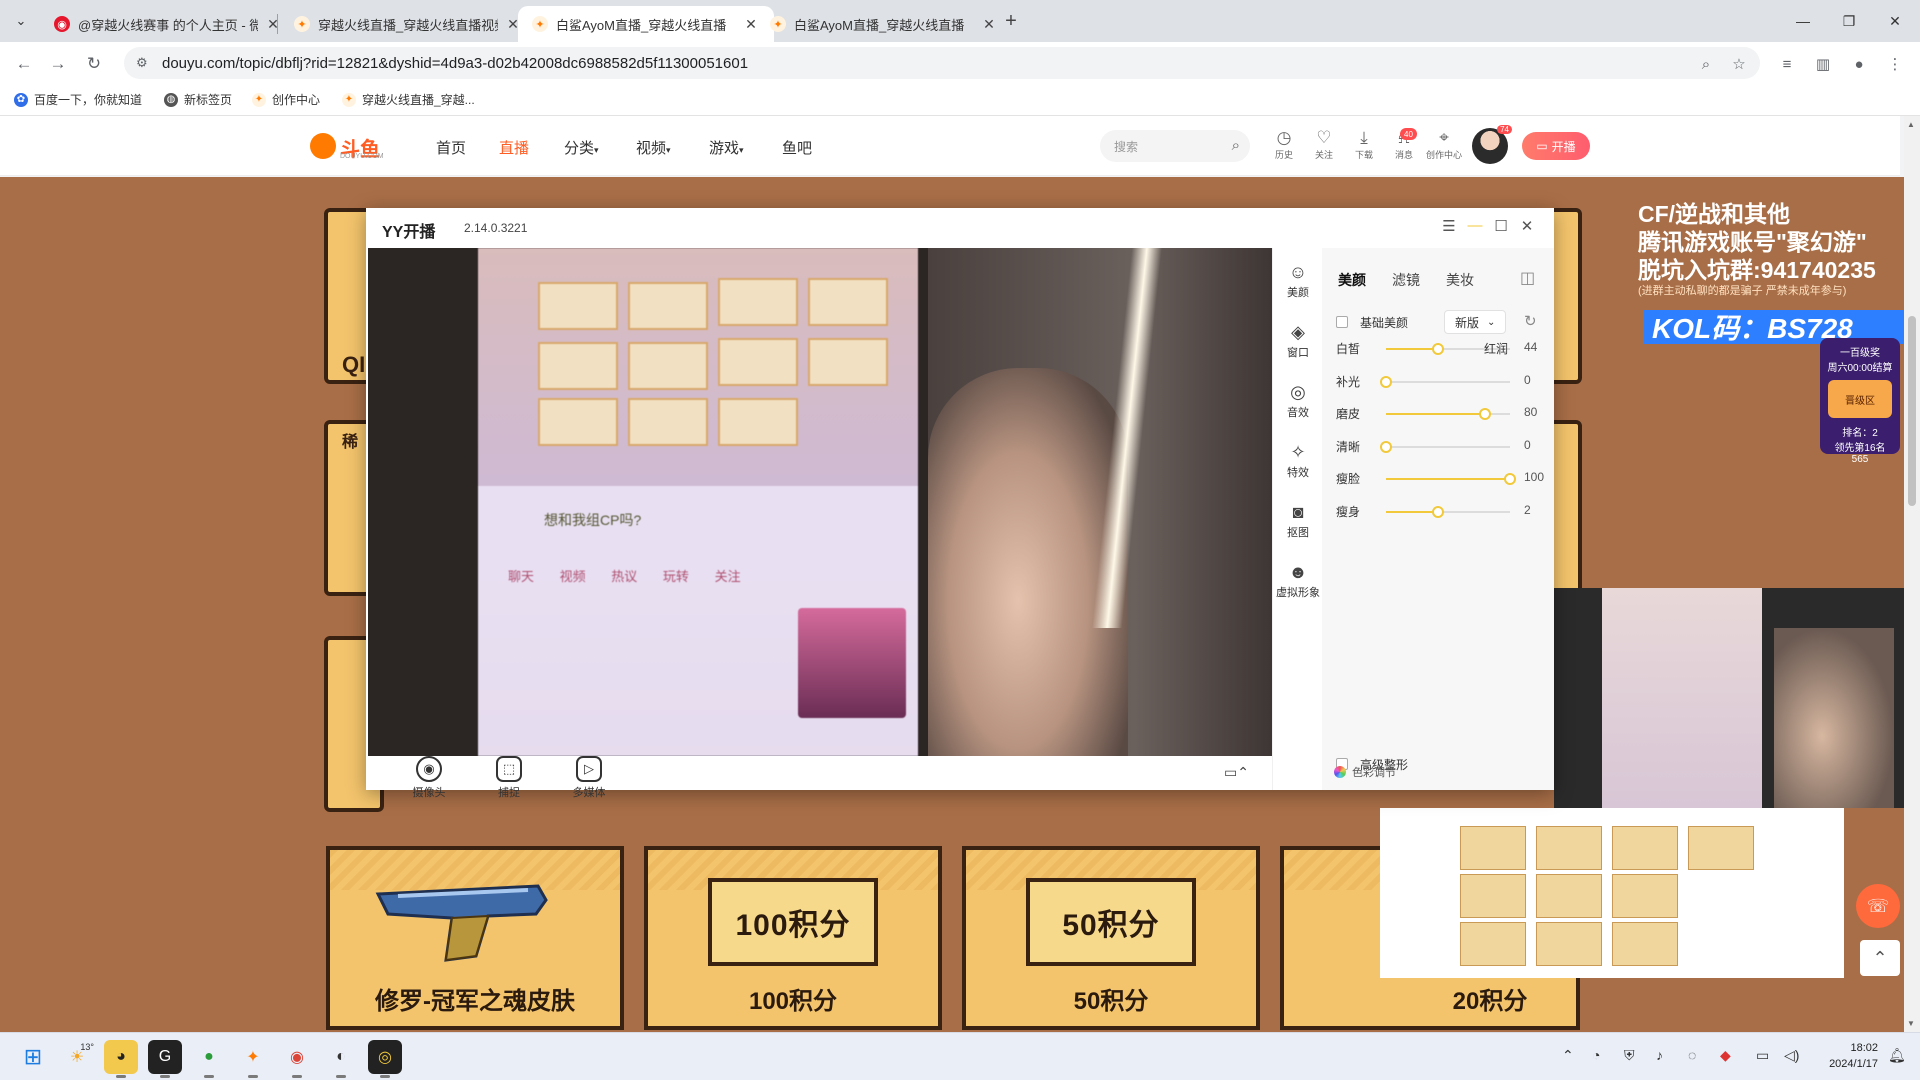 The image size is (1920, 1080). Describe the element at coordinates (408, 24) in the screenshot. I see `browser-tab-2: ✦ 穿越火线直播_穿越火线直播视频 ✕` at that location.